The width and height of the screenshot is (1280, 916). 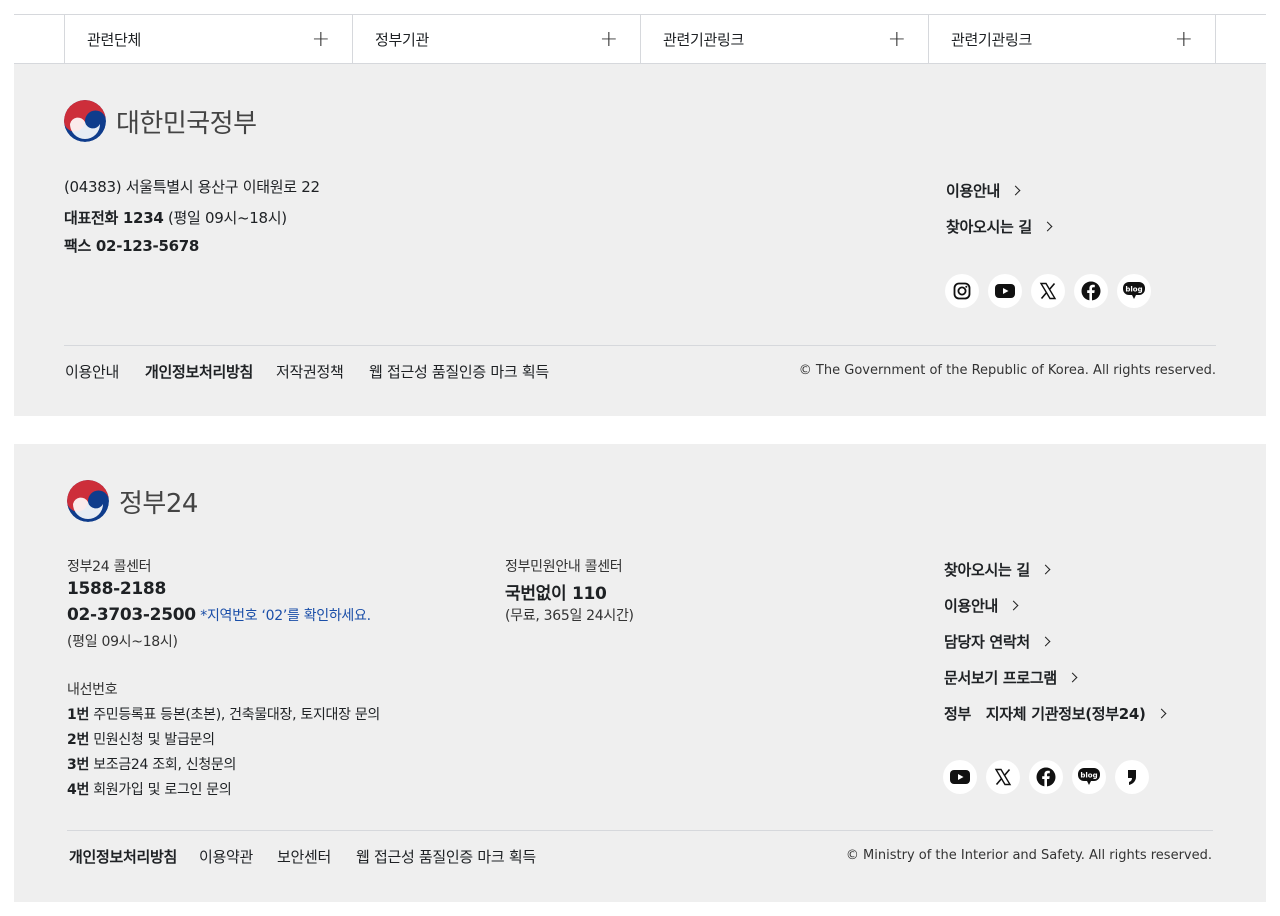 I want to click on call-center-title: 정부24 콜센터, so click(x=109, y=567).